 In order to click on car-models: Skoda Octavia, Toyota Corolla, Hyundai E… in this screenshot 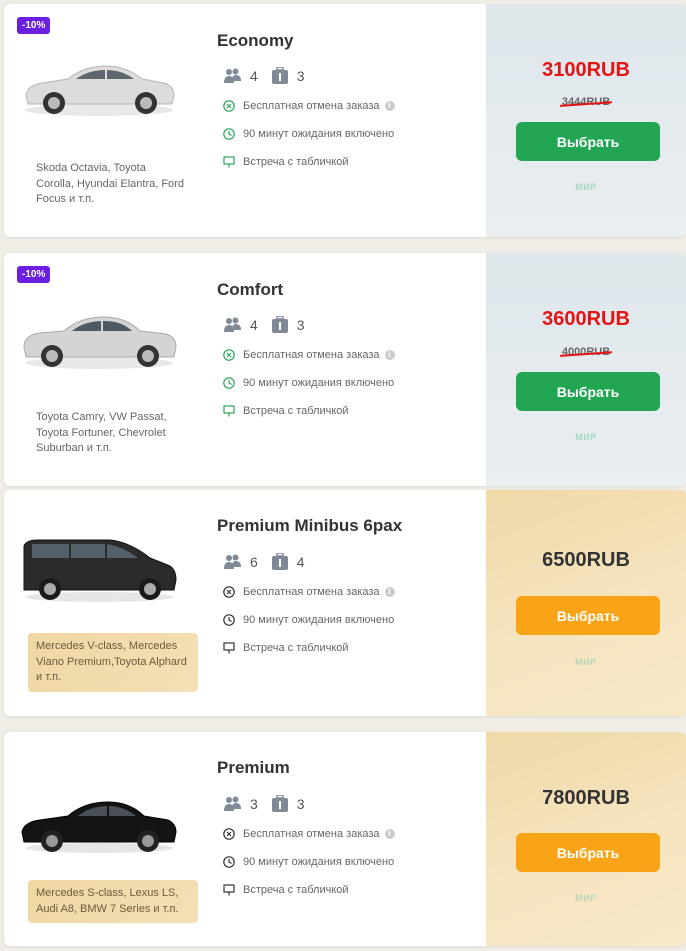, I will do `click(110, 183)`.